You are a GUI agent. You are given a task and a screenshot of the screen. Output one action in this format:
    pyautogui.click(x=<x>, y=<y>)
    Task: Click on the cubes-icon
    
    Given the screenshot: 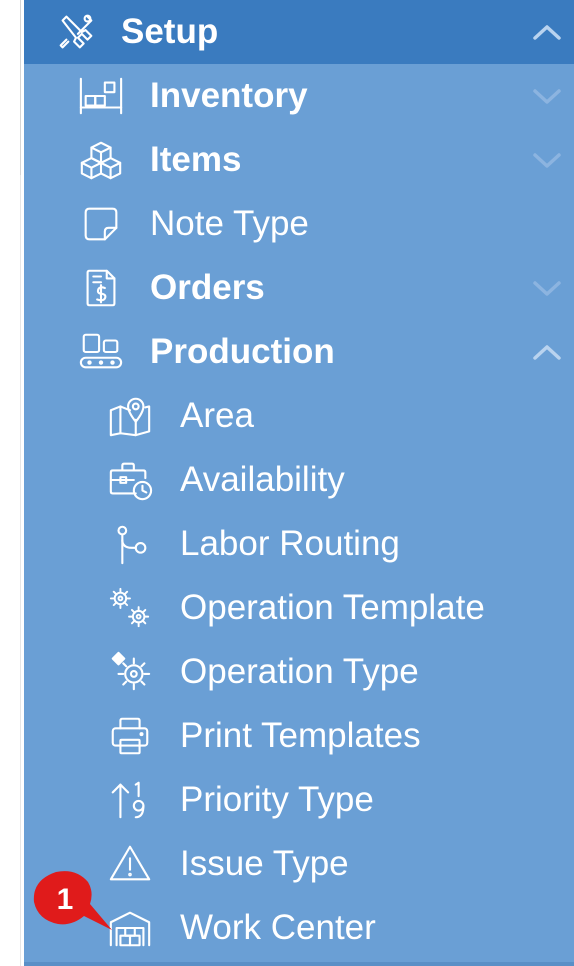 What is the action you would take?
    pyautogui.click(x=101, y=160)
    